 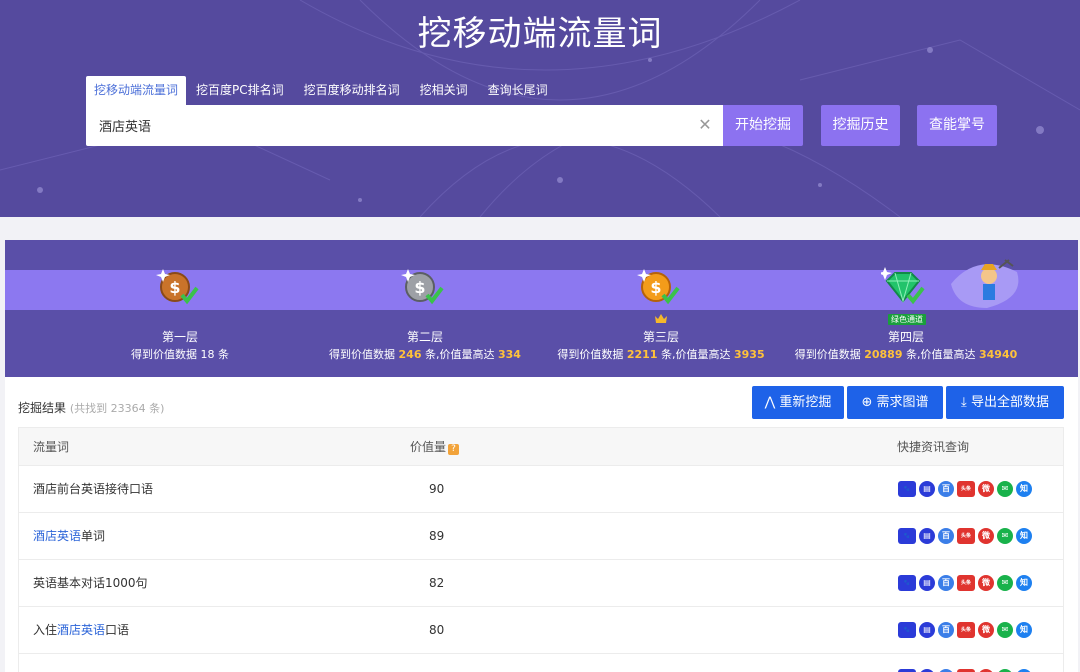 What do you see at coordinates (180, 308) in the screenshot?
I see `level-1: $ 第一层 得到价值数据 18 条` at bounding box center [180, 308].